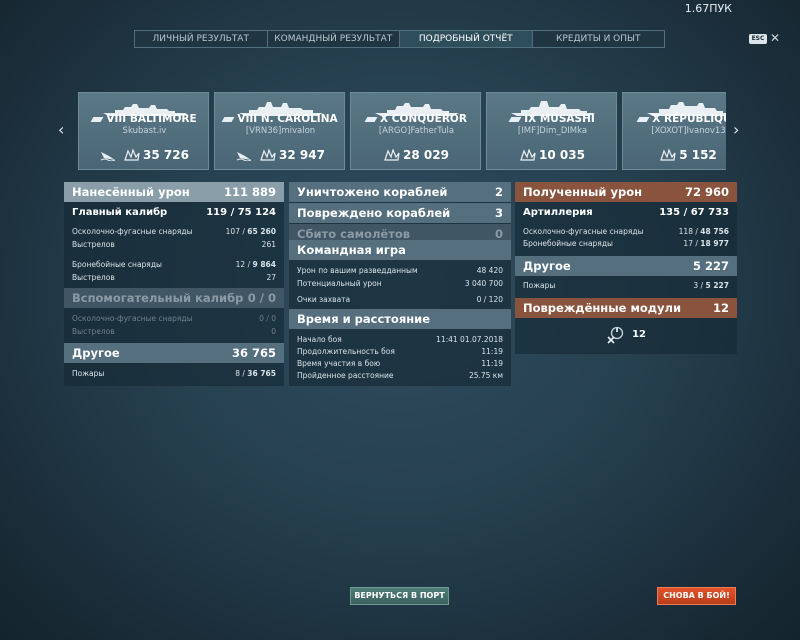  Describe the element at coordinates (720, 308) in the screenshot. I see `damaged-modules-value: 12` at that location.